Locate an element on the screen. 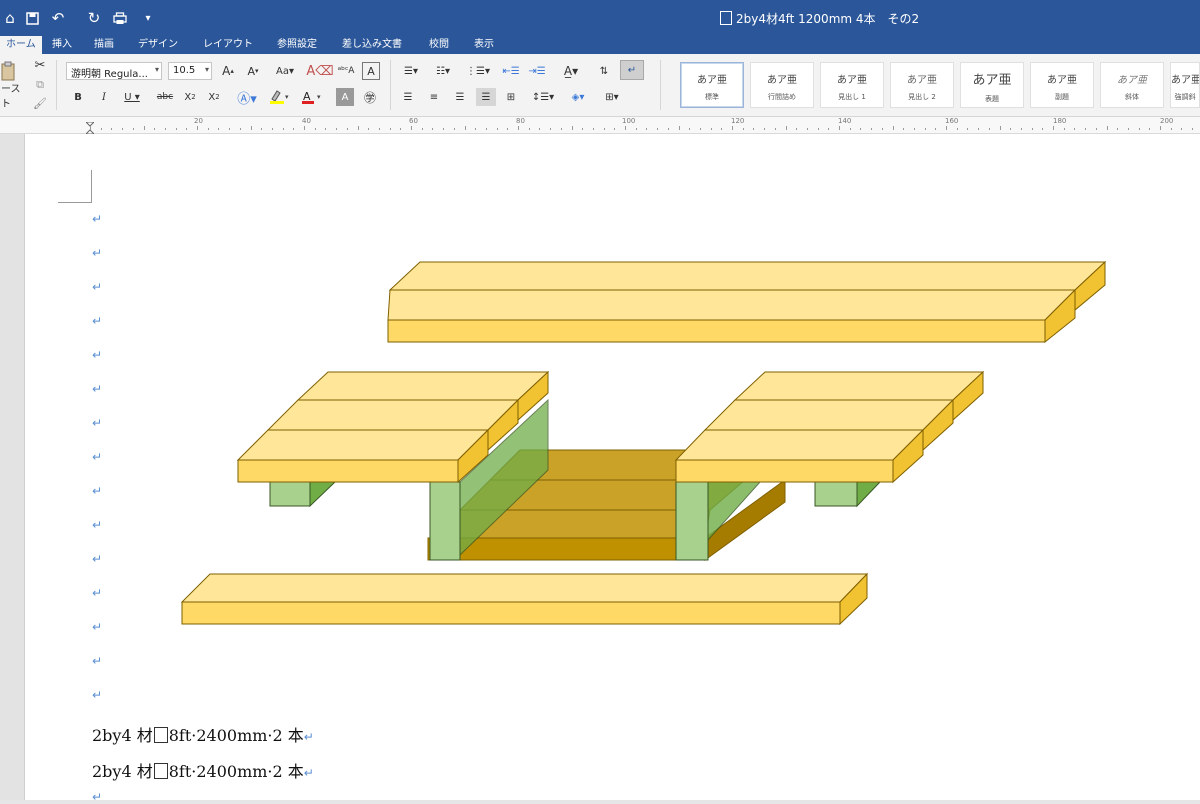 Image resolution: width=1200 pixels, height=804 pixels. top-long-board is located at coordinates (747, 302).